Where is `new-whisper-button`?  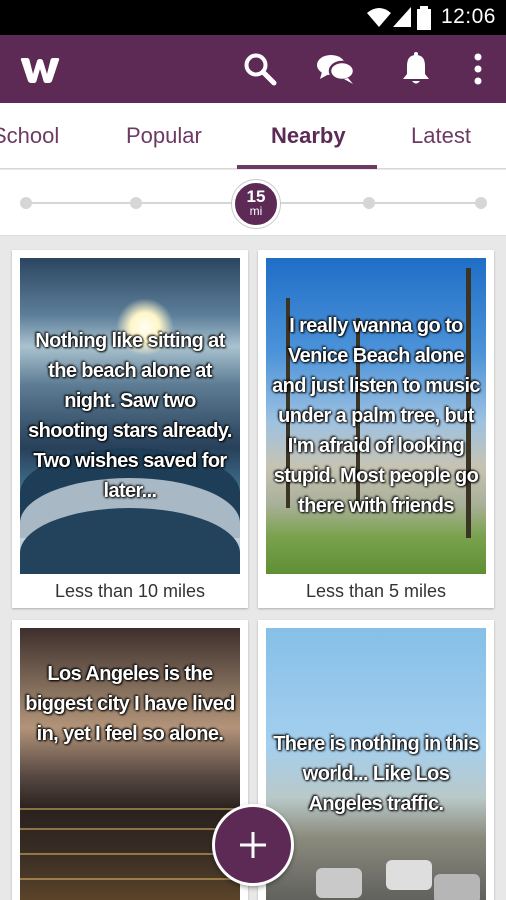
new-whisper-button is located at coordinates (253, 845).